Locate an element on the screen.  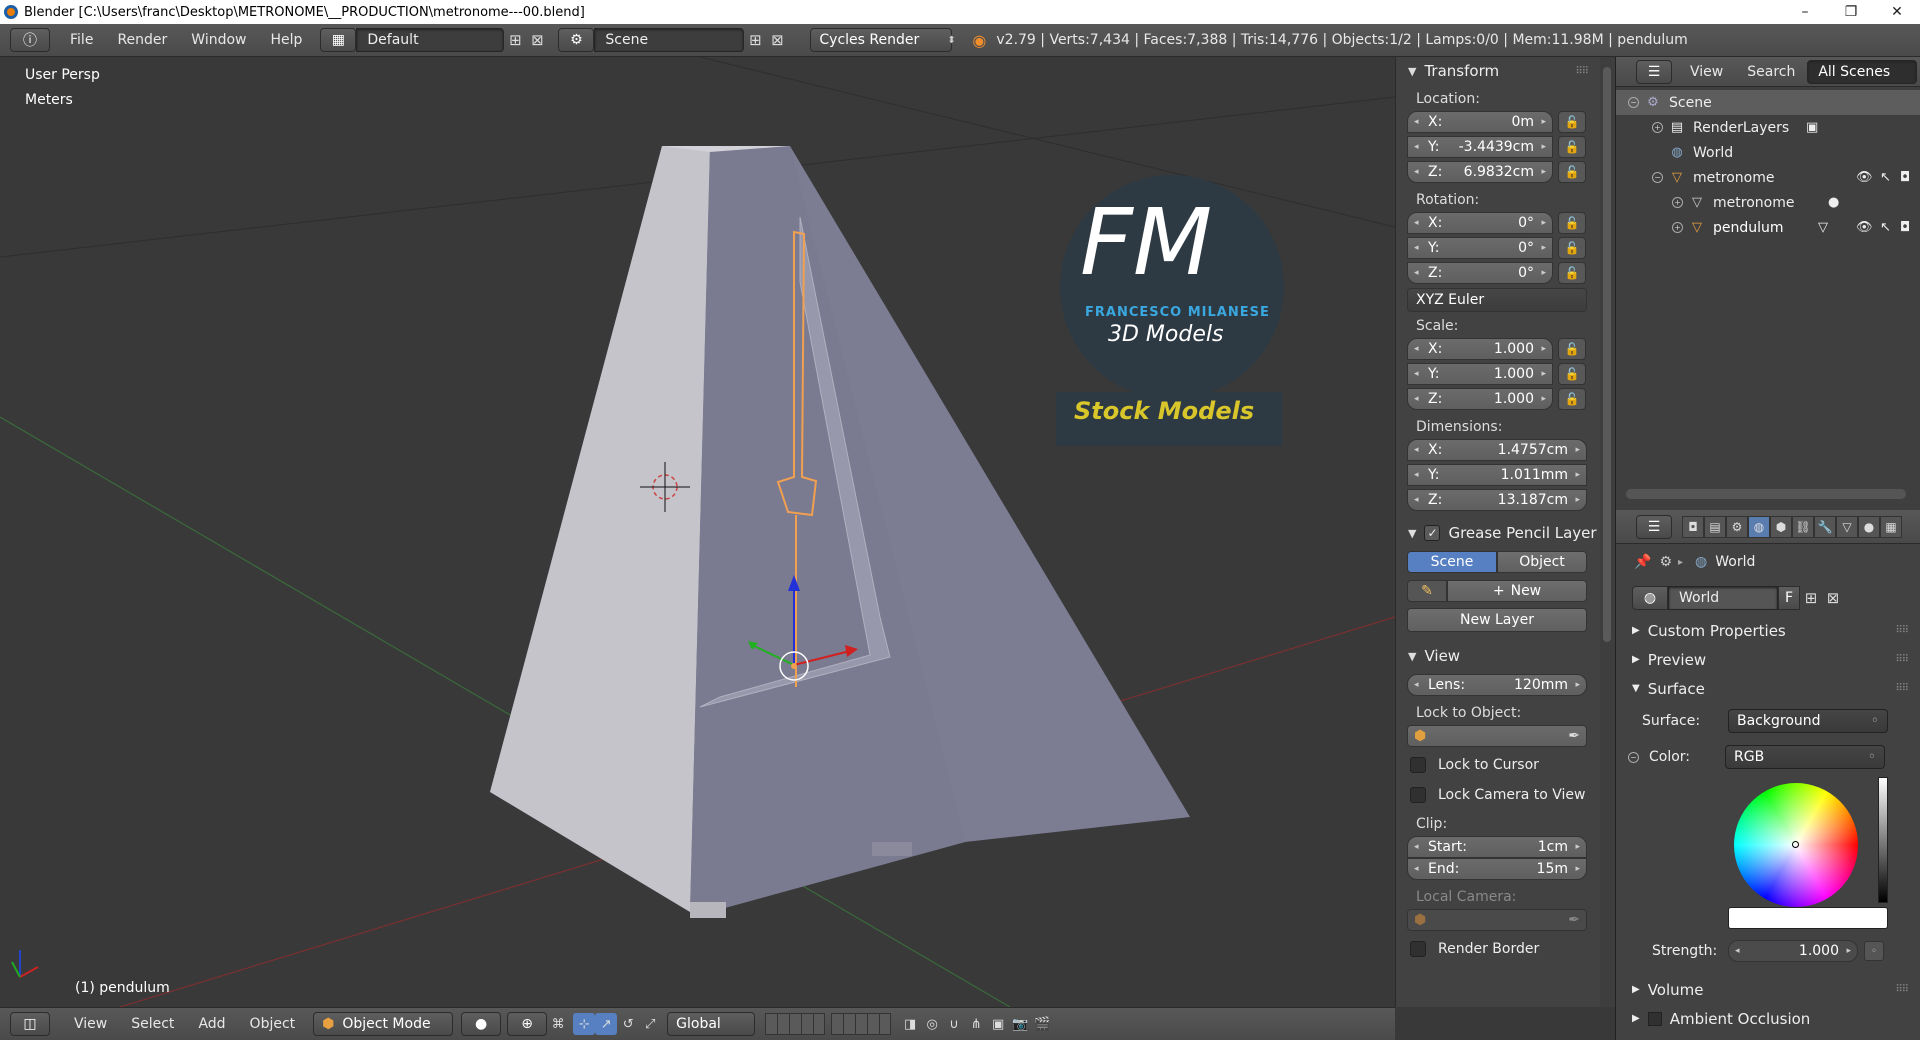
minimize-button: – is located at coordinates (1805, 12).